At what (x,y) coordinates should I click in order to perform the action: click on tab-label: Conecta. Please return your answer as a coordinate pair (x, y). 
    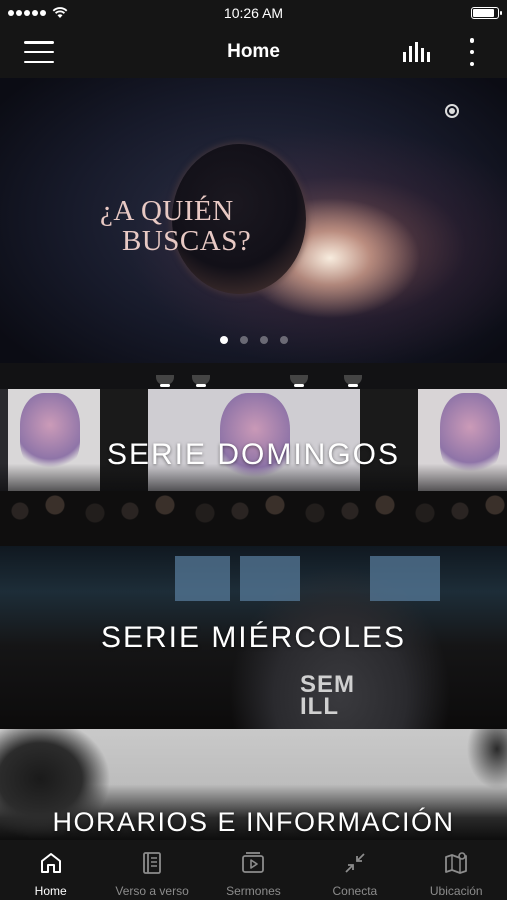
    Looking at the image, I should click on (355, 891).